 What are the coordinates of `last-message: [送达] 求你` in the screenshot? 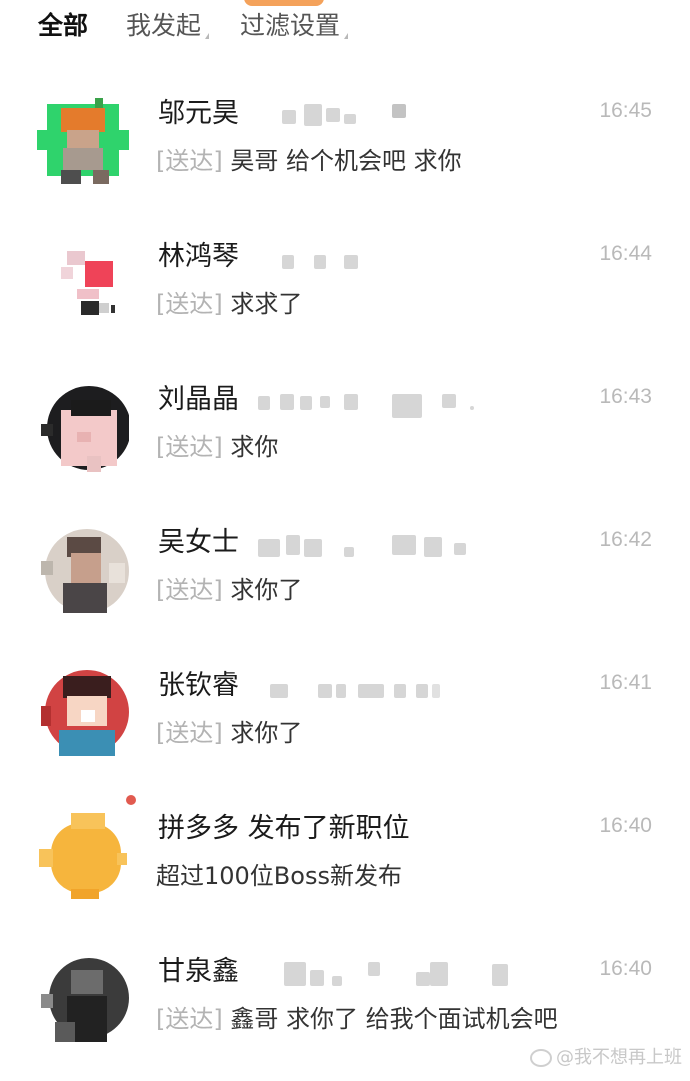 It's located at (217, 447).